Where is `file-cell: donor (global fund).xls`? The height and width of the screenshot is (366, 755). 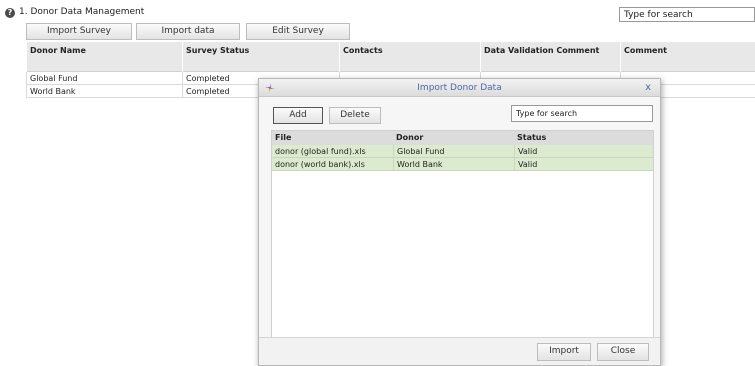
file-cell: donor (global fund).xls is located at coordinates (320, 151).